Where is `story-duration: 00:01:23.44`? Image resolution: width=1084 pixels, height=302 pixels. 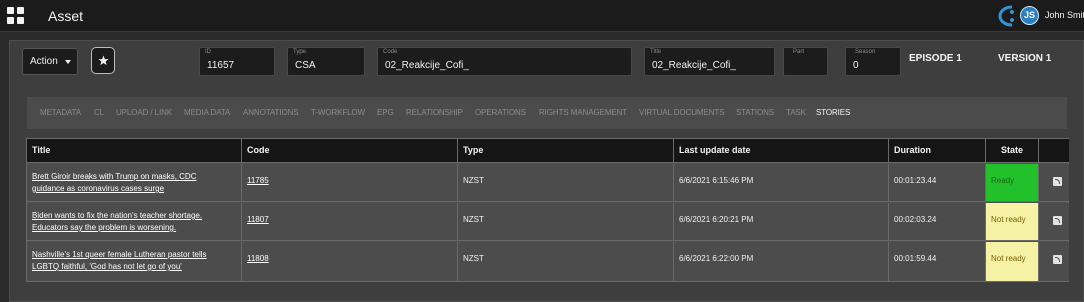
story-duration: 00:01:23.44 is located at coordinates (915, 180).